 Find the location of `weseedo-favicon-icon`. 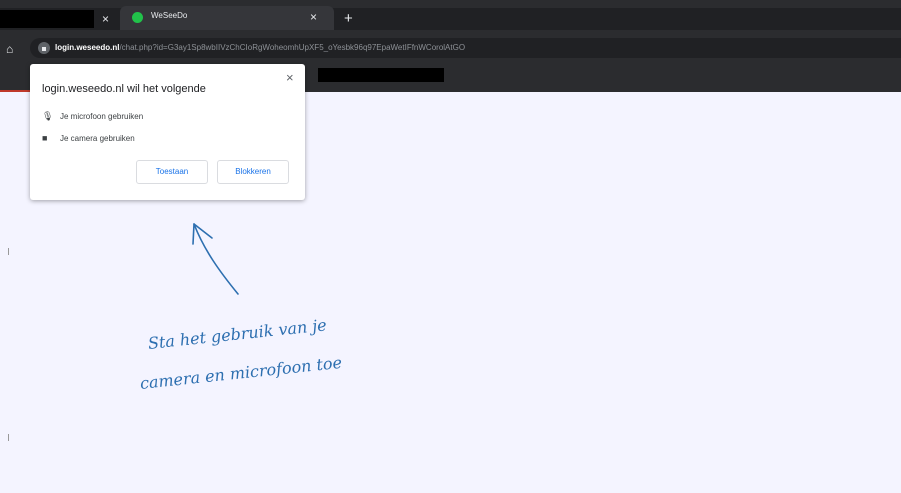

weseedo-favicon-icon is located at coordinates (137, 17).